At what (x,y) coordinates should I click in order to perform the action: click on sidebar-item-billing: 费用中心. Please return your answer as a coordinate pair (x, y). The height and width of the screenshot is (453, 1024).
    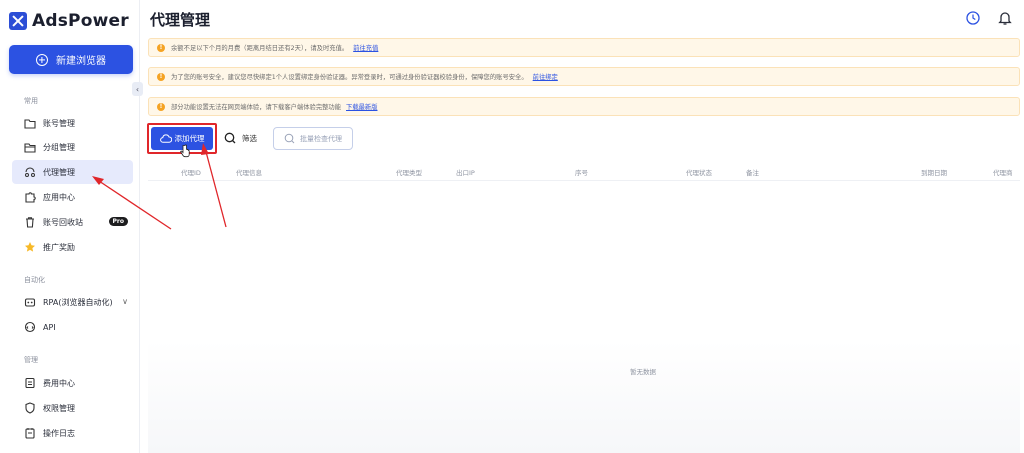
    Looking at the image, I should click on (72, 383).